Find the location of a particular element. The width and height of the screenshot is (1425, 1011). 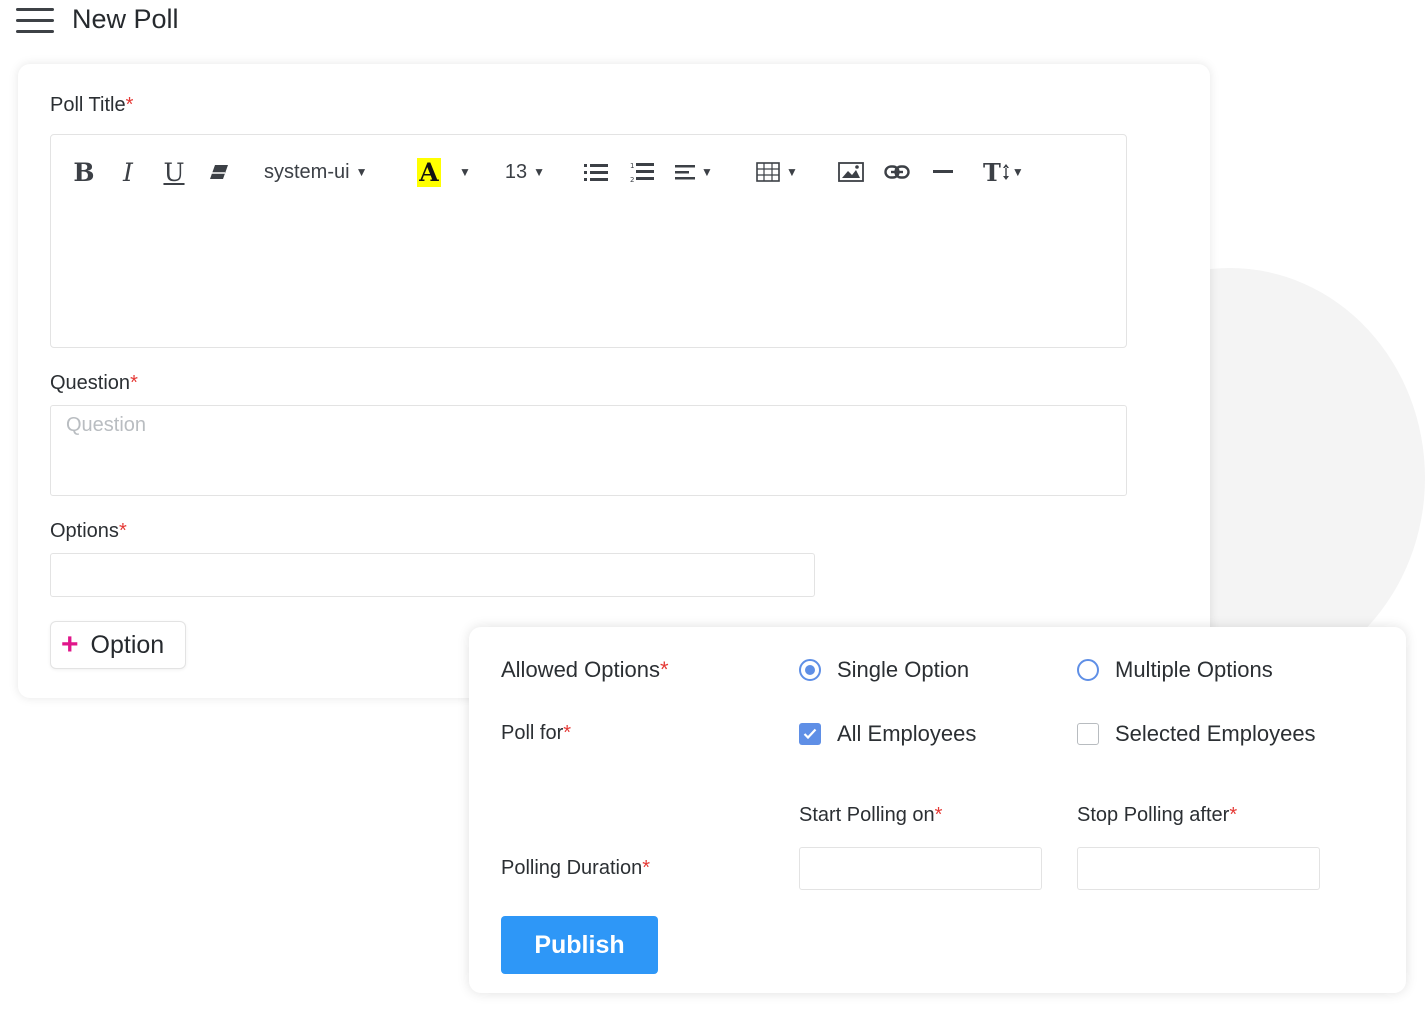

numbered-list-icon: 12 is located at coordinates (642, 172).